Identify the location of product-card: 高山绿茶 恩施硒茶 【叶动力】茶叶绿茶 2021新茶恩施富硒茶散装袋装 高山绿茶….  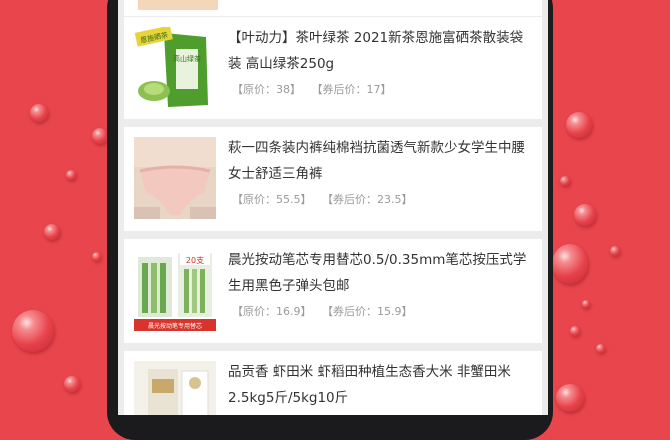
(333, 68).